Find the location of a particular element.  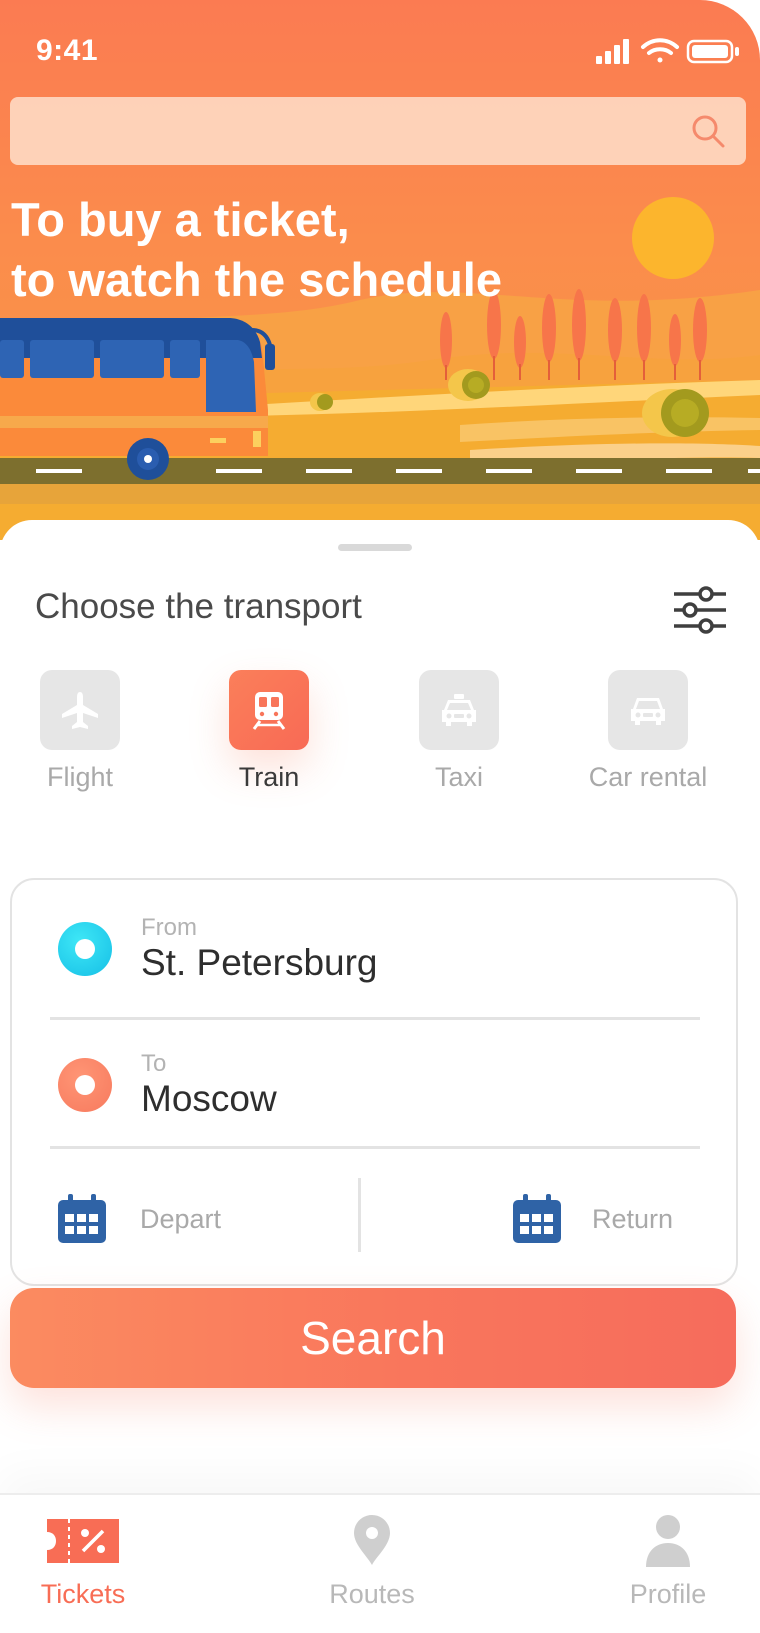

status-icons is located at coordinates (667, 51).